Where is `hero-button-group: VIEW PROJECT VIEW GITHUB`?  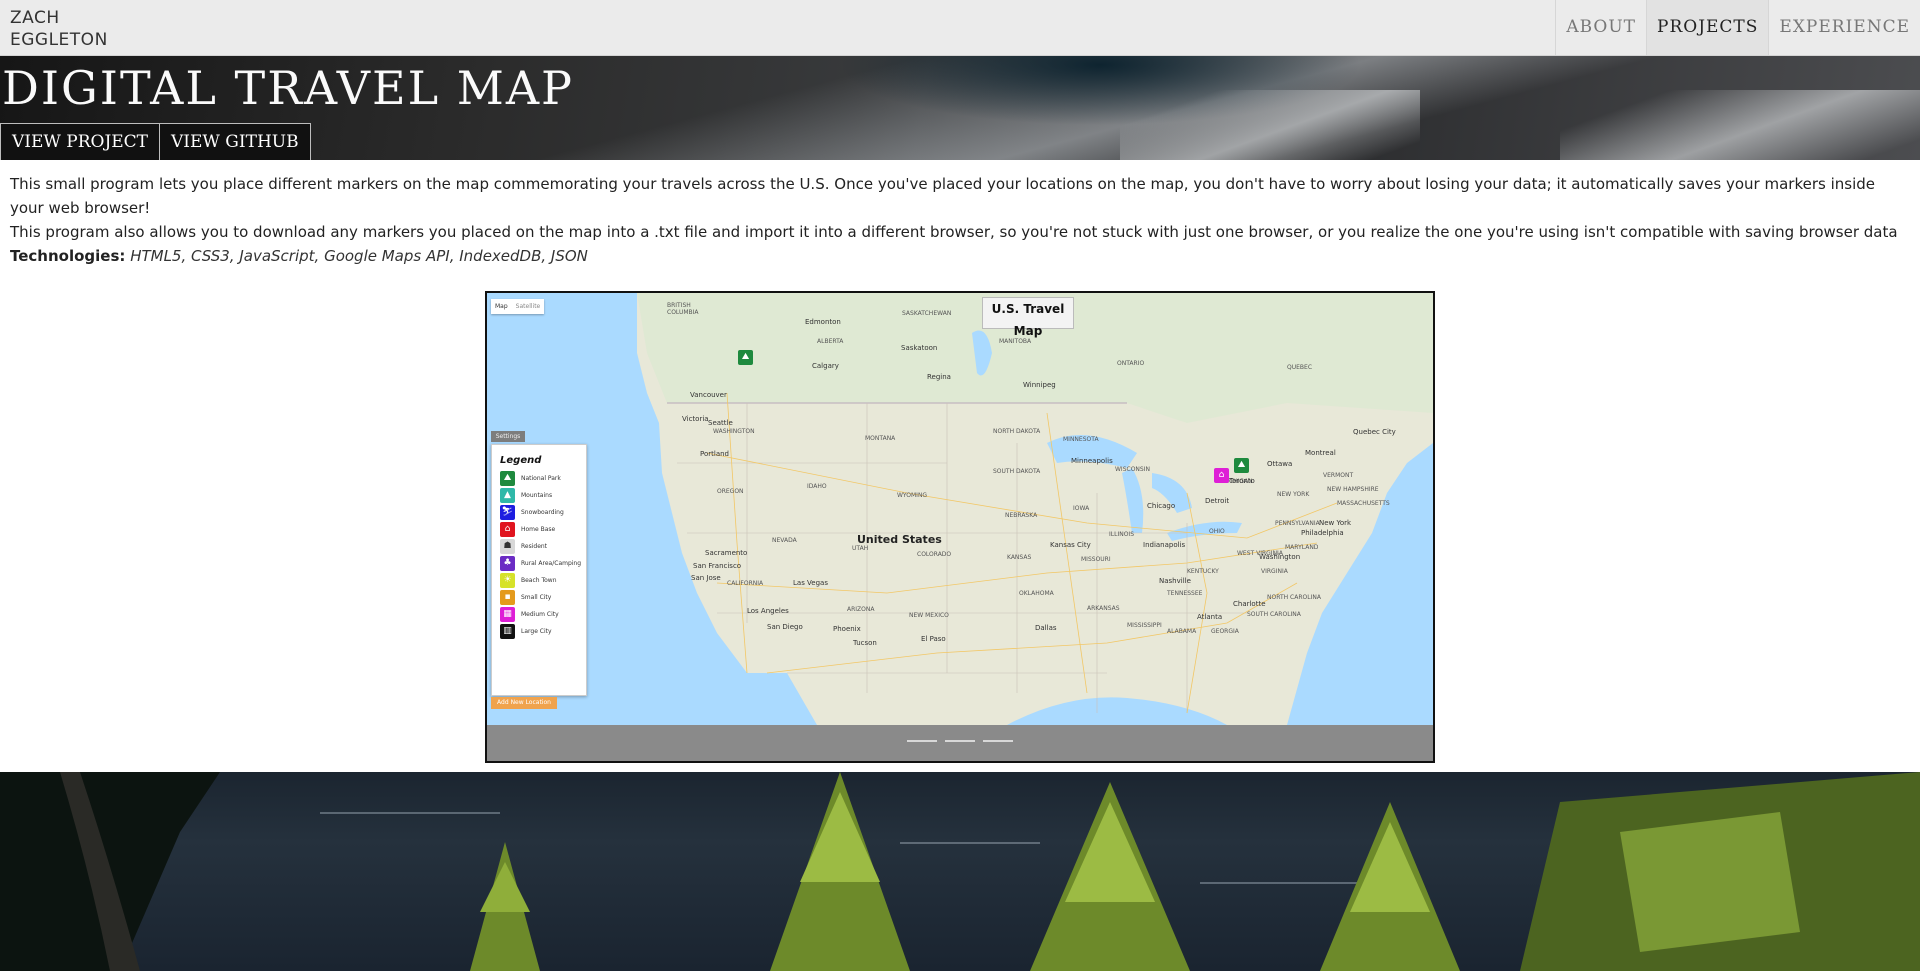
hero-button-group: VIEW PROJECT VIEW GITHUB is located at coordinates (155, 141).